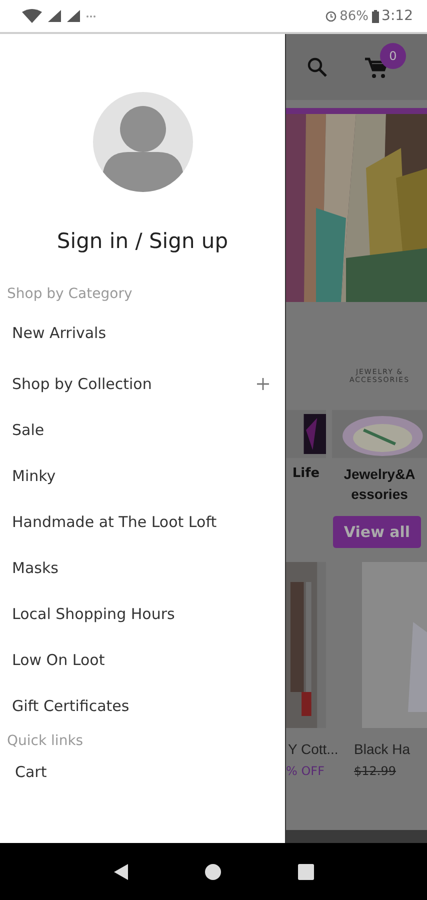  I want to click on product-price: $12.99, so click(375, 771).